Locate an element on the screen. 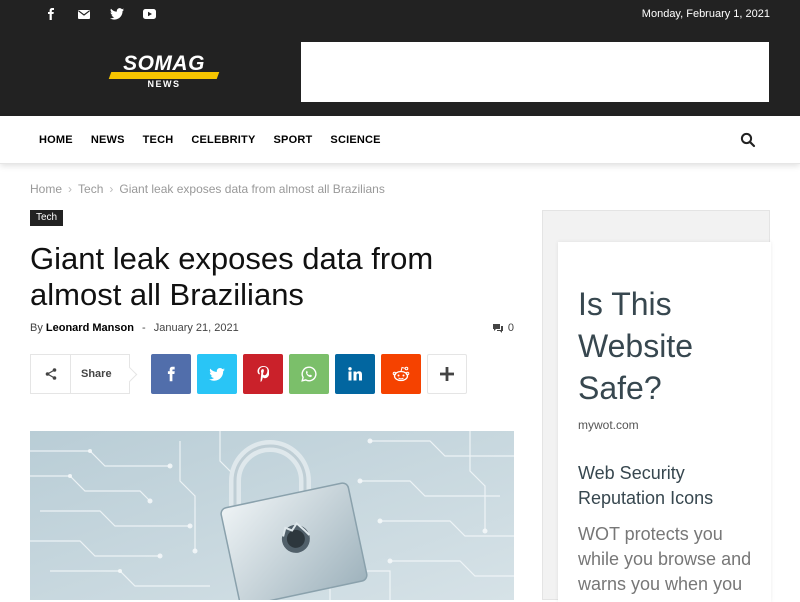 The width and height of the screenshot is (800, 602). share-whatsapp-button is located at coordinates (309, 374).